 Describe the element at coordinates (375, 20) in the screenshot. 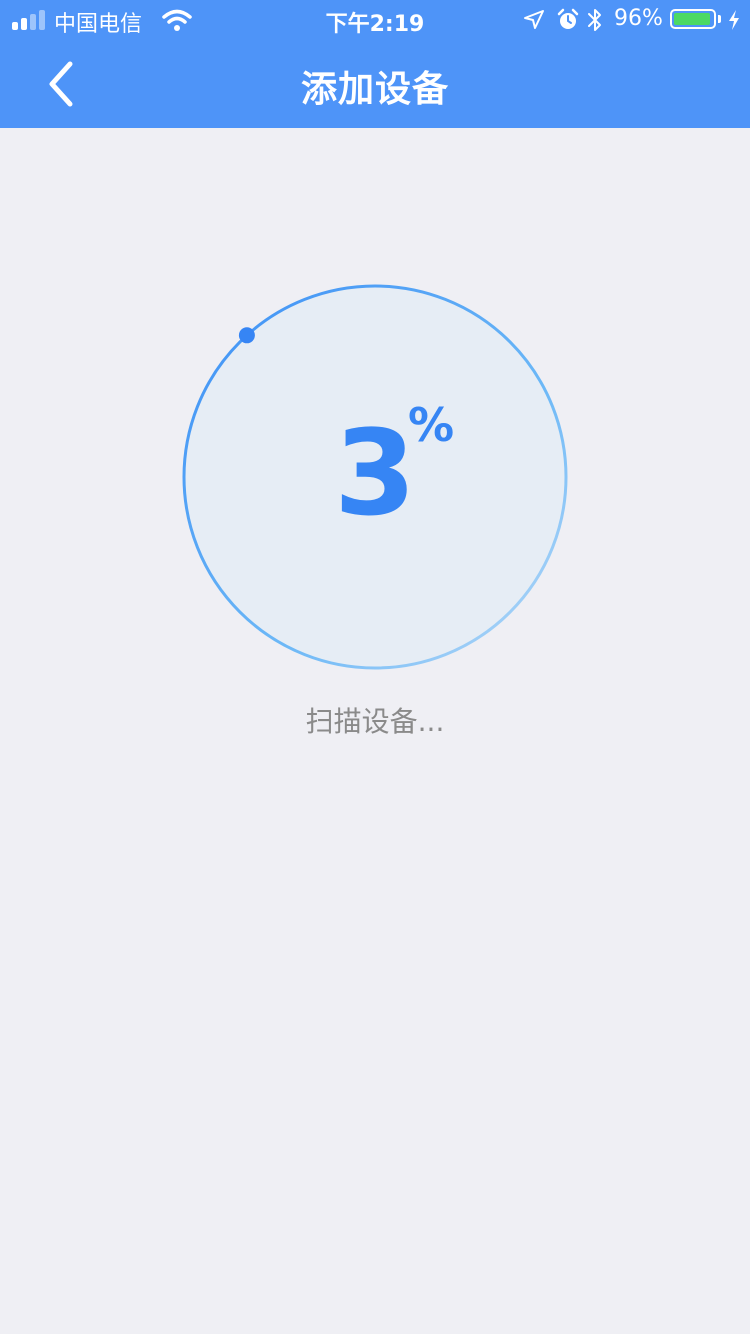

I see `status-bar: 中国电信 下午2:19 96%` at that location.